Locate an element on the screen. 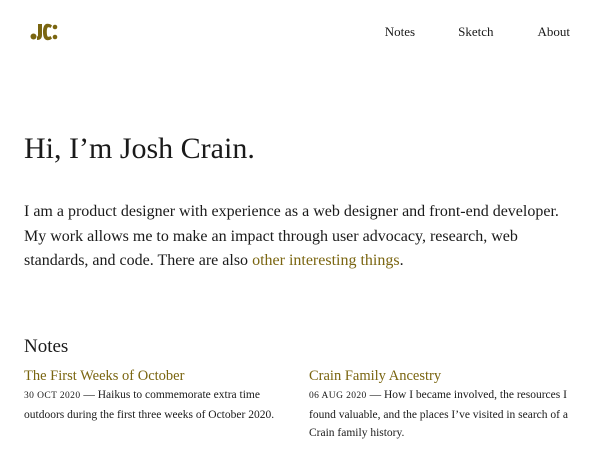 The height and width of the screenshot is (450, 600). note-title-link: The First Weeks of October is located at coordinates (160, 376).